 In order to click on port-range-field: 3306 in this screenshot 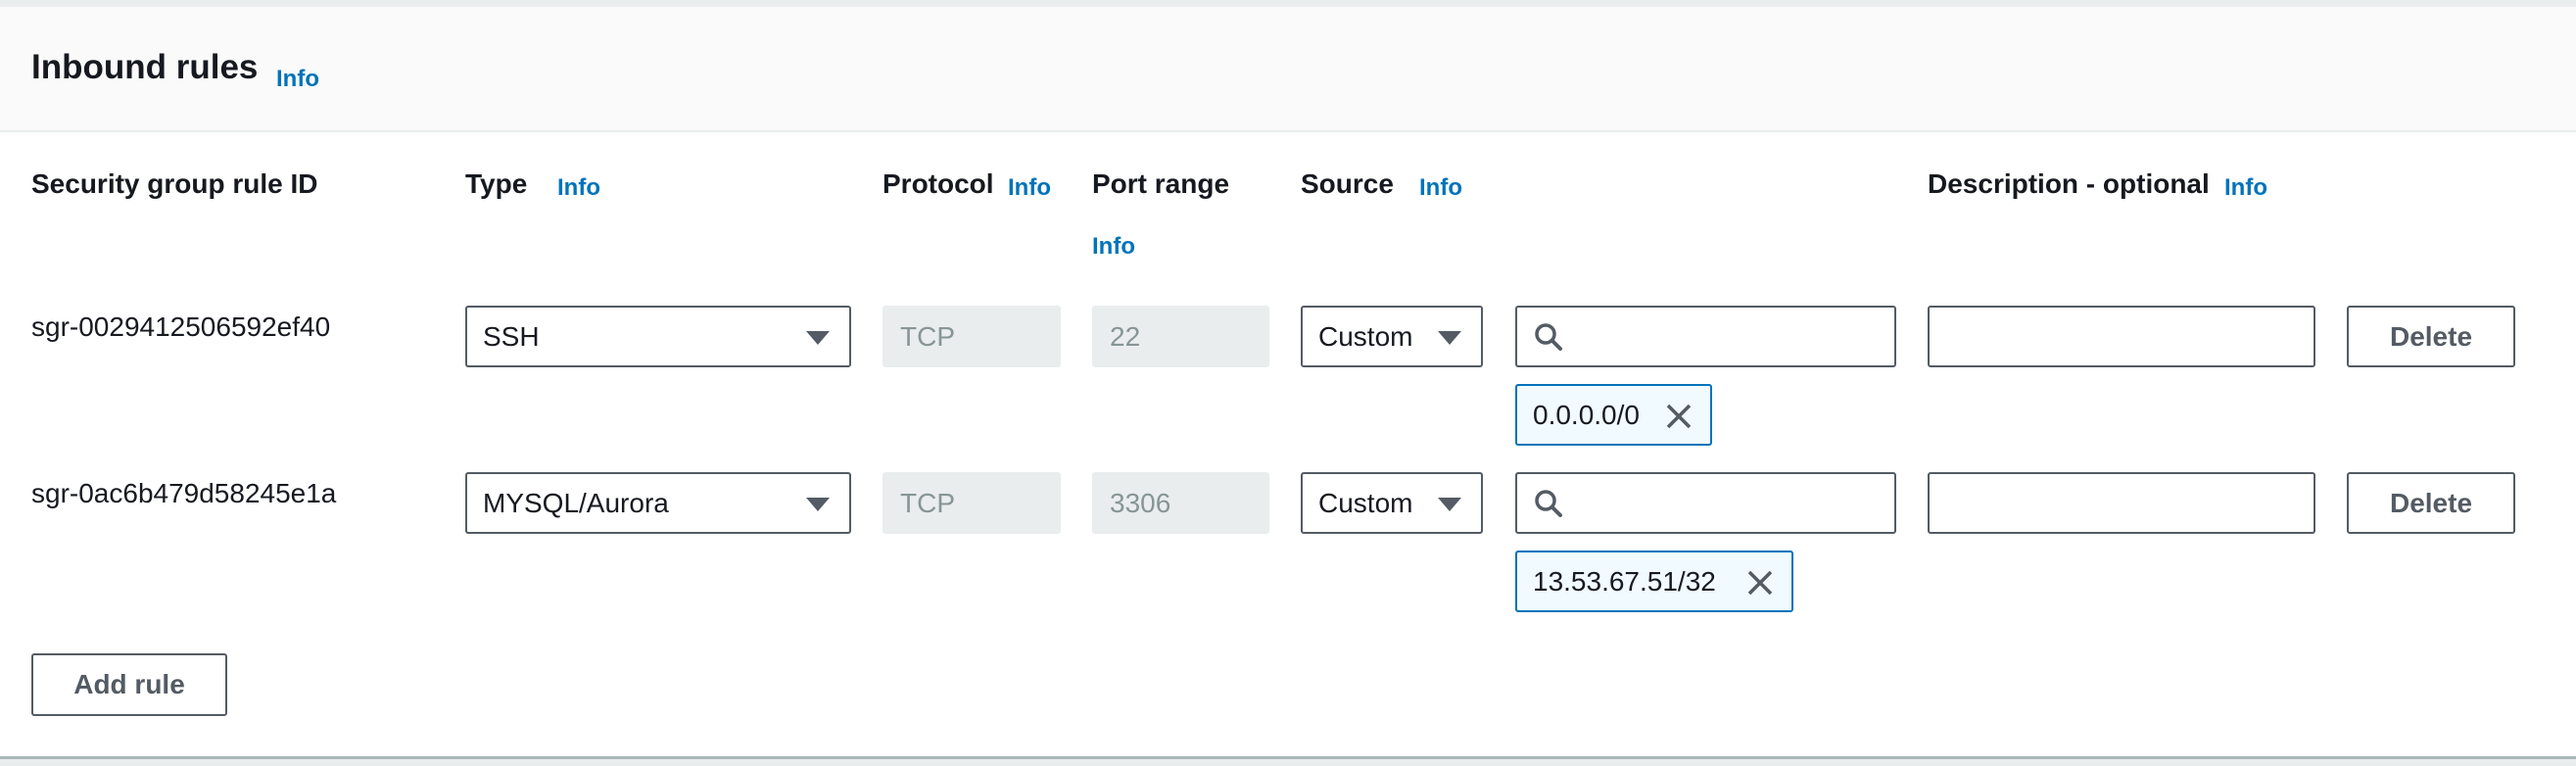, I will do `click(1181, 503)`.